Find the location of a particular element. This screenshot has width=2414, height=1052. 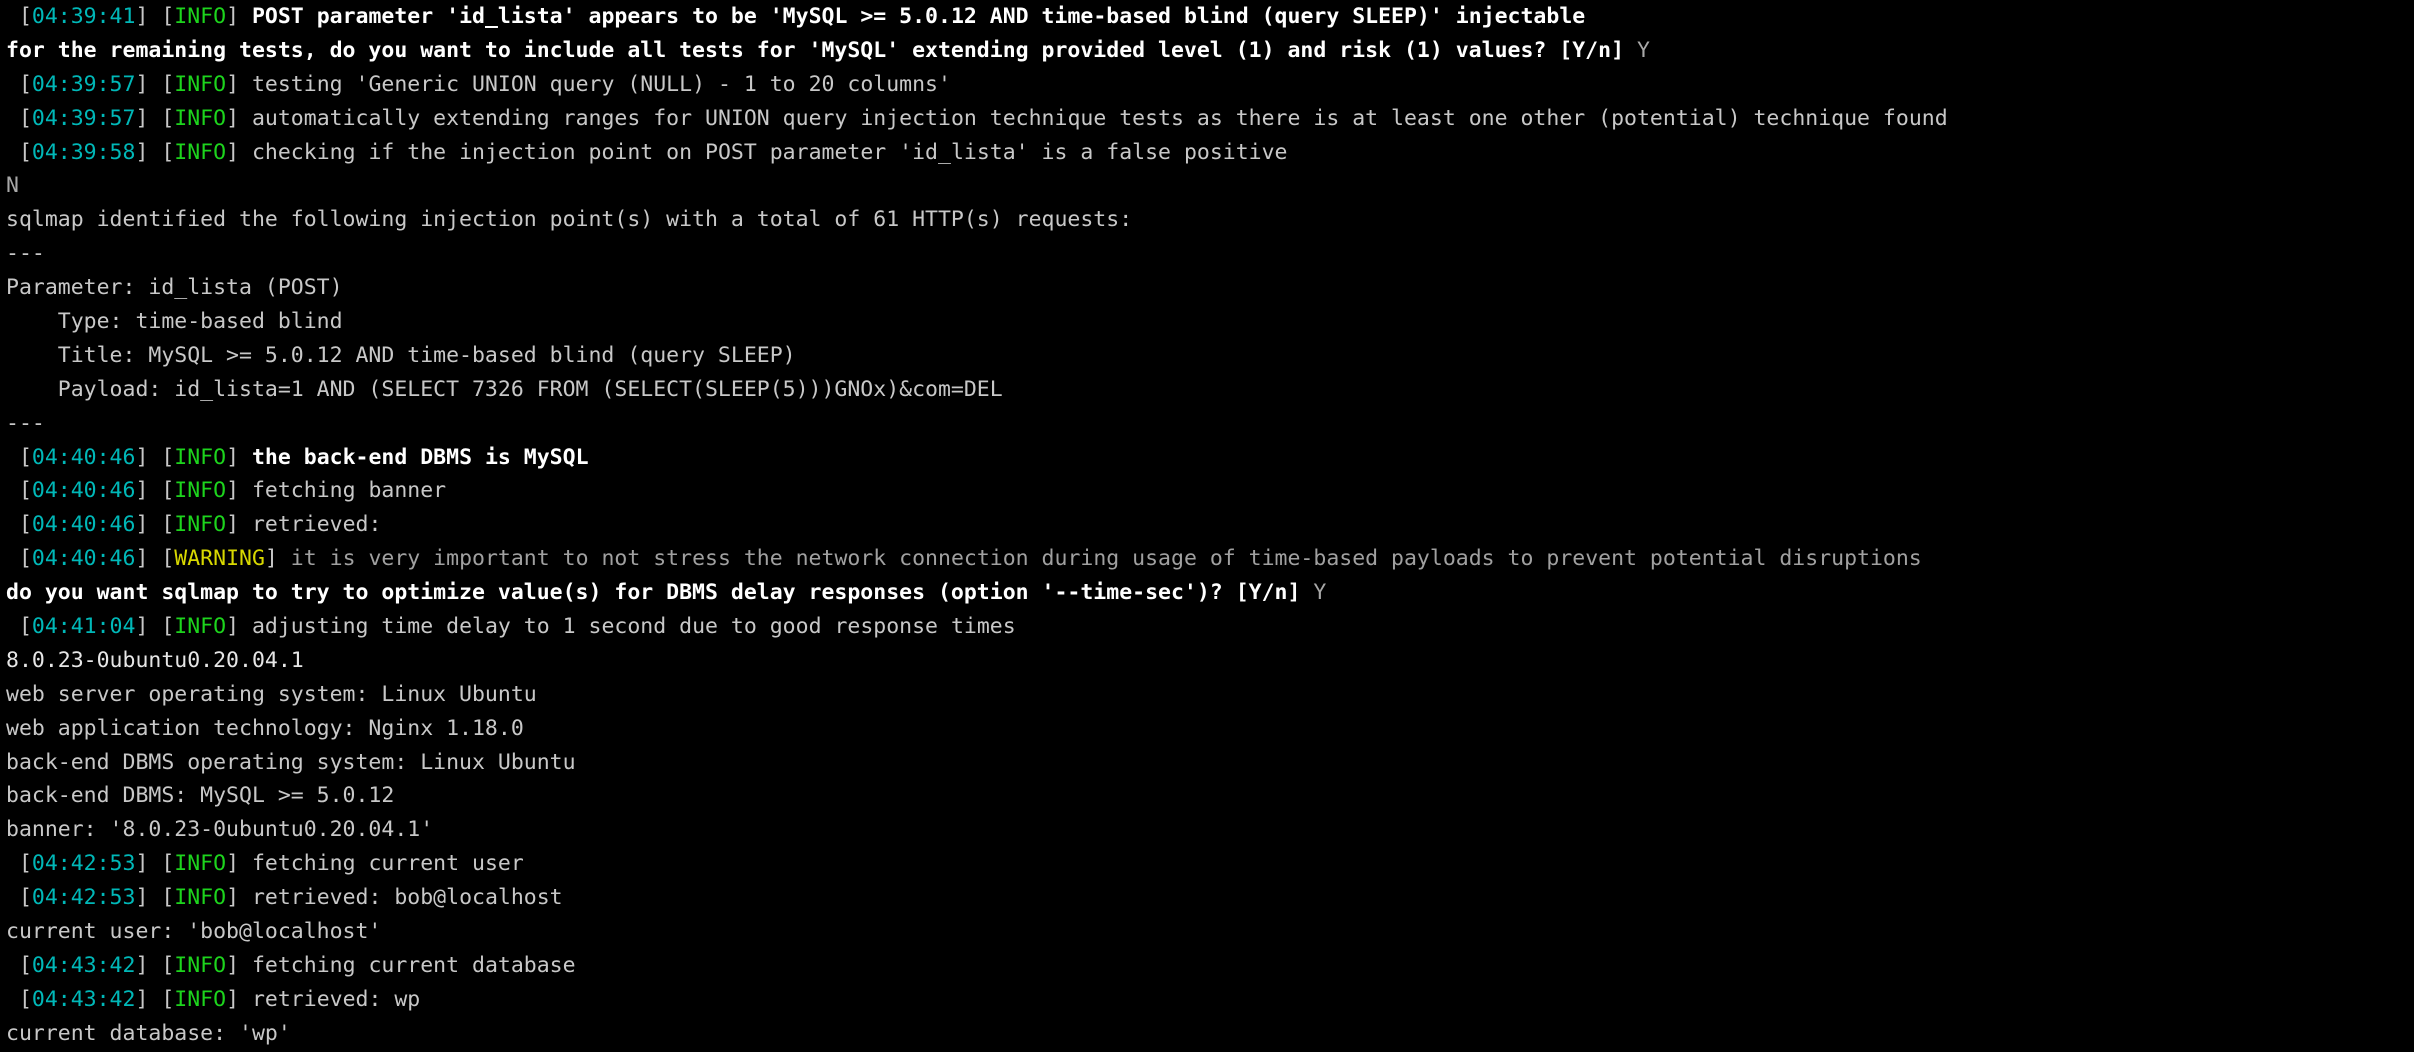

log-message: retrieved: wp is located at coordinates (336, 999).